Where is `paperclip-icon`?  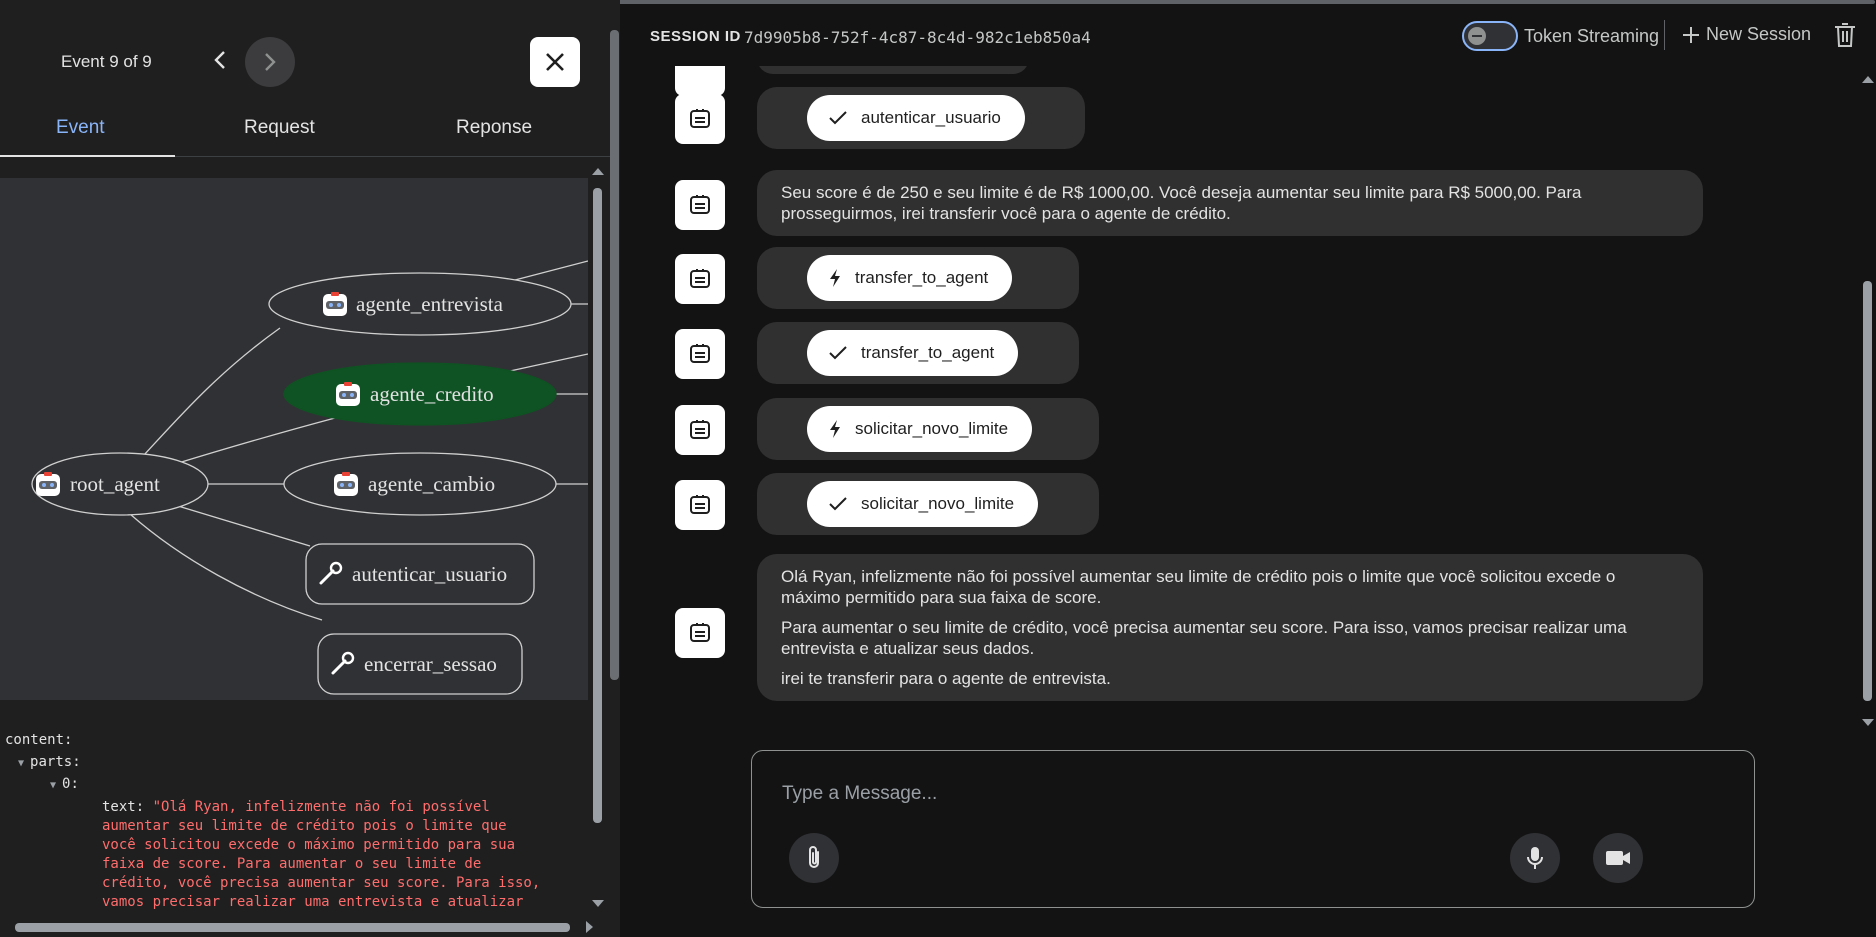 paperclip-icon is located at coordinates (814, 857).